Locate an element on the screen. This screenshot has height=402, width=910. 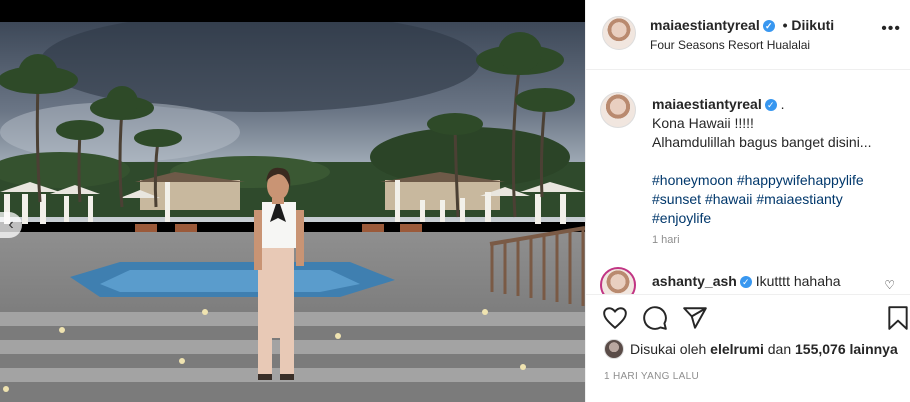
hashtag-row-3: #enjoylife is located at coordinates (774, 218).